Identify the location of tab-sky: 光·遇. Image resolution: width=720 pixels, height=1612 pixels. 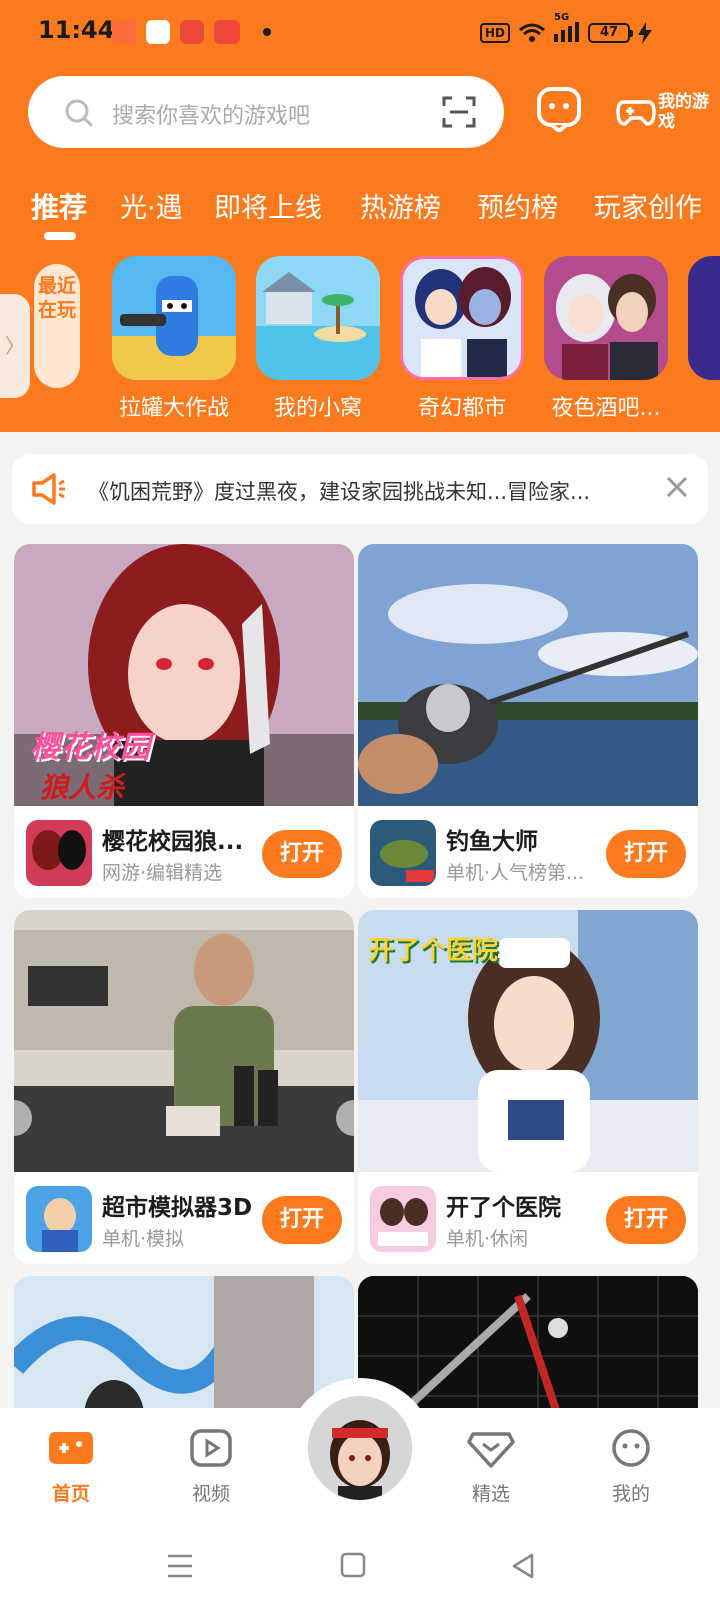
(151, 205).